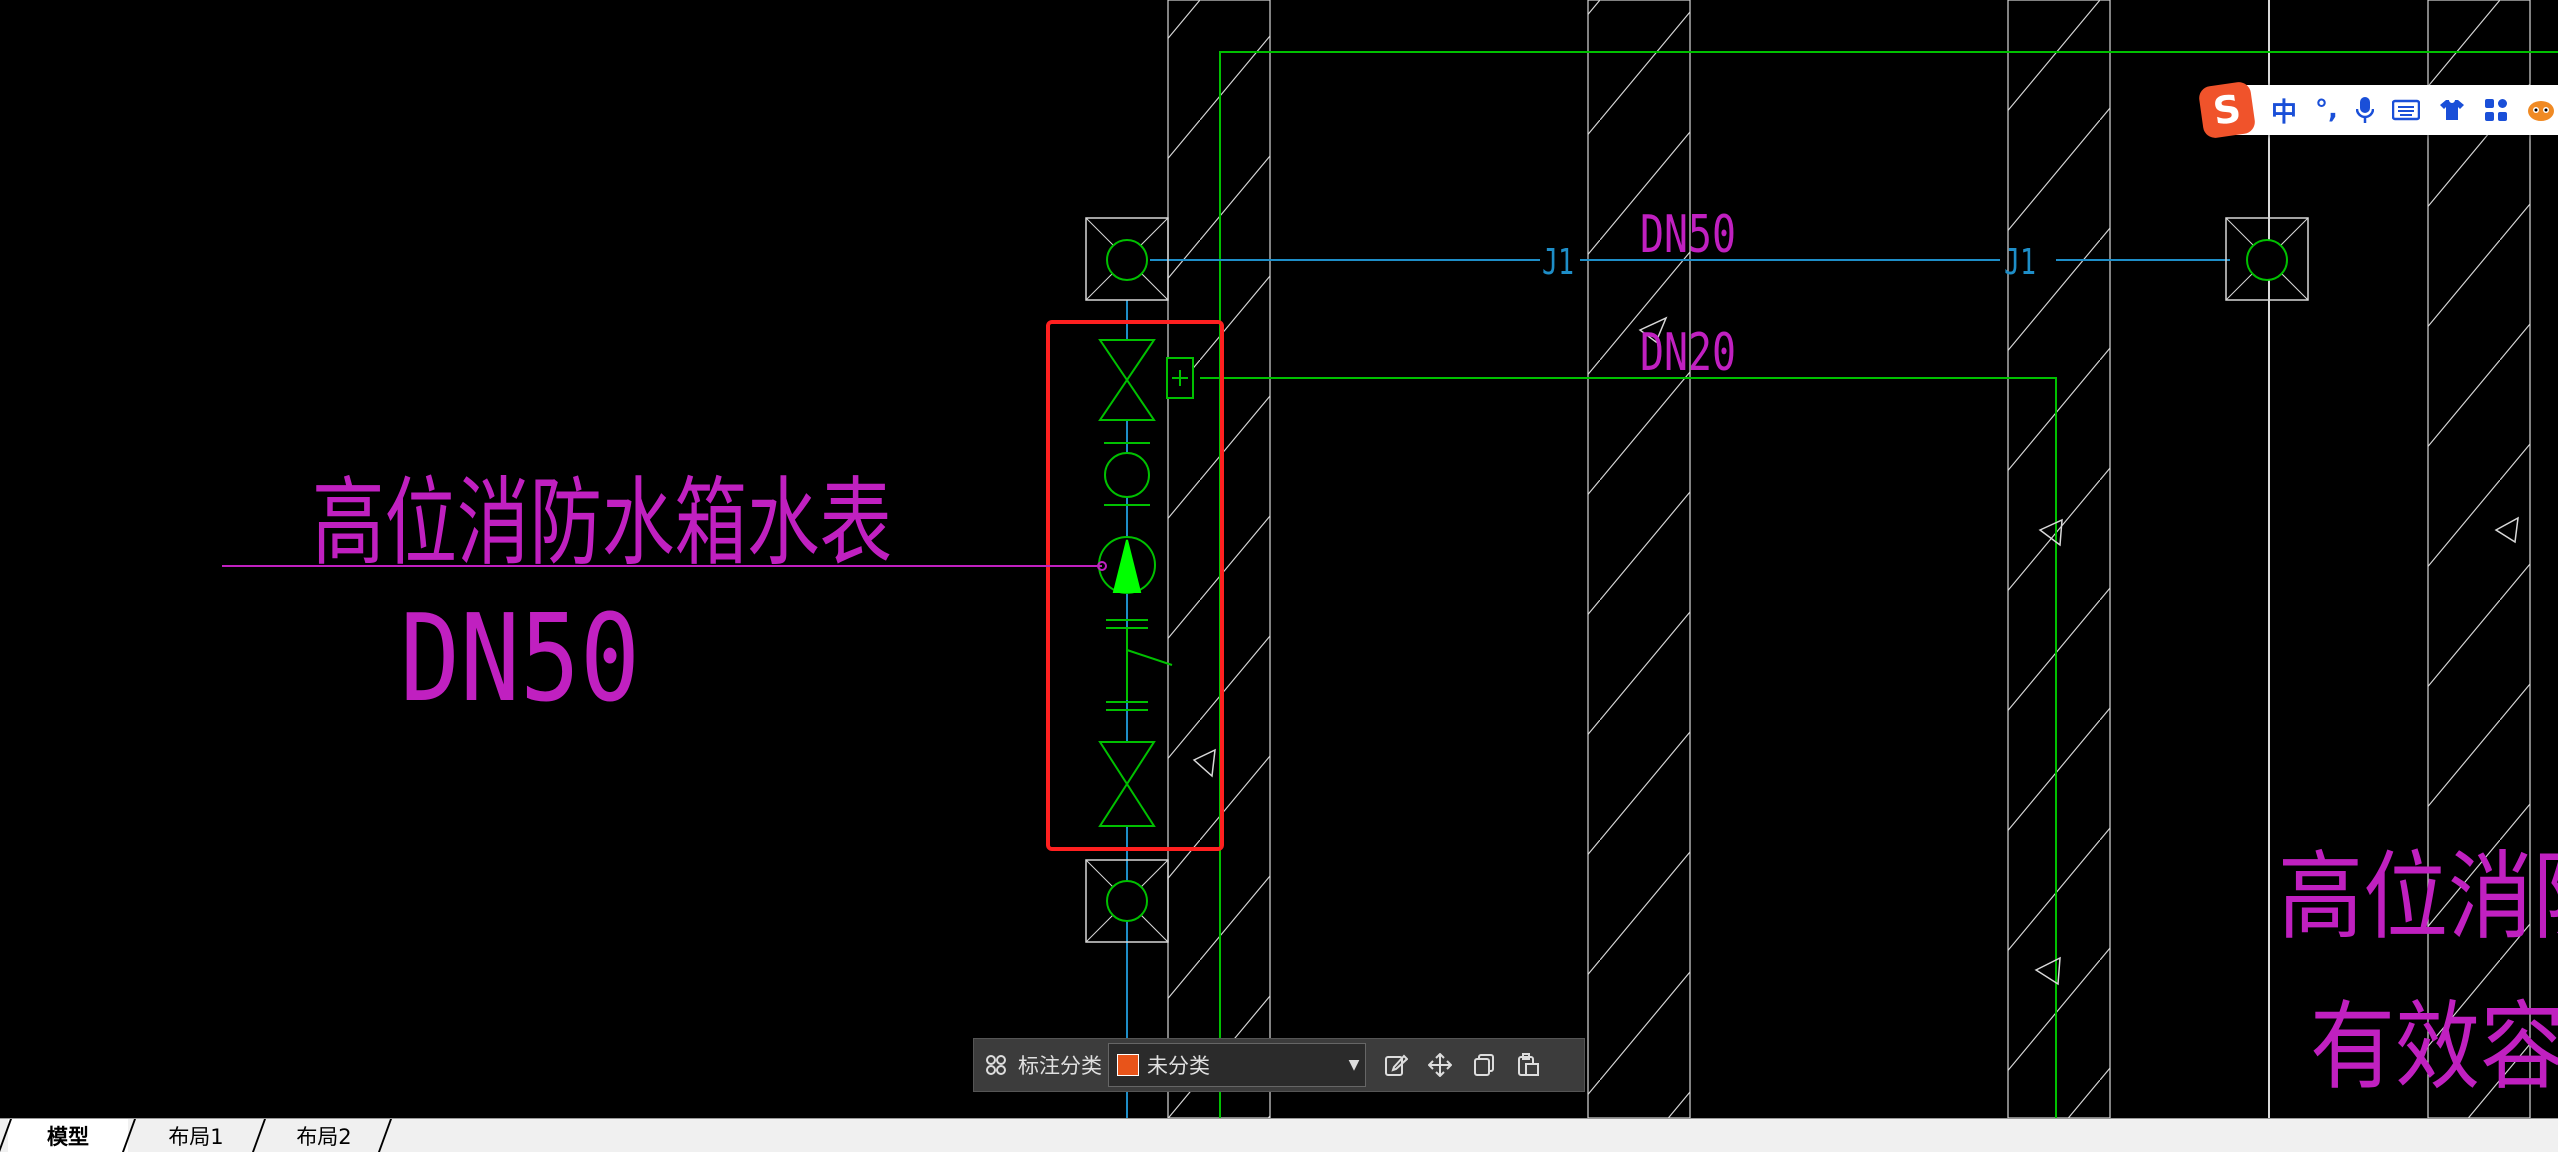  What do you see at coordinates (2326, 110) in the screenshot?
I see `ime-punctuation-toggle: °,` at bounding box center [2326, 110].